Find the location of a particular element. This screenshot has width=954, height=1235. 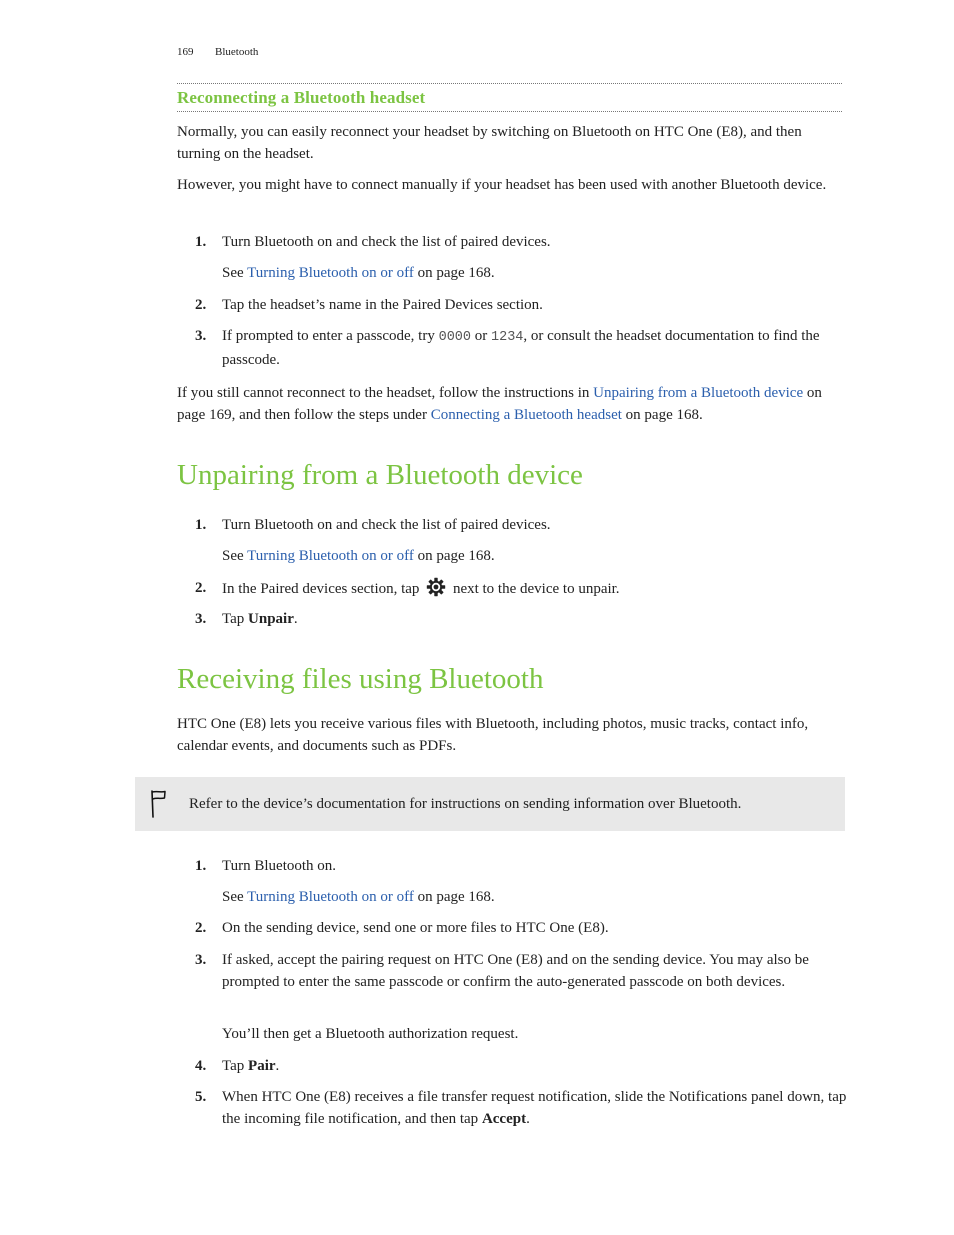

passcode-code: 0000 is located at coordinates (454, 337).